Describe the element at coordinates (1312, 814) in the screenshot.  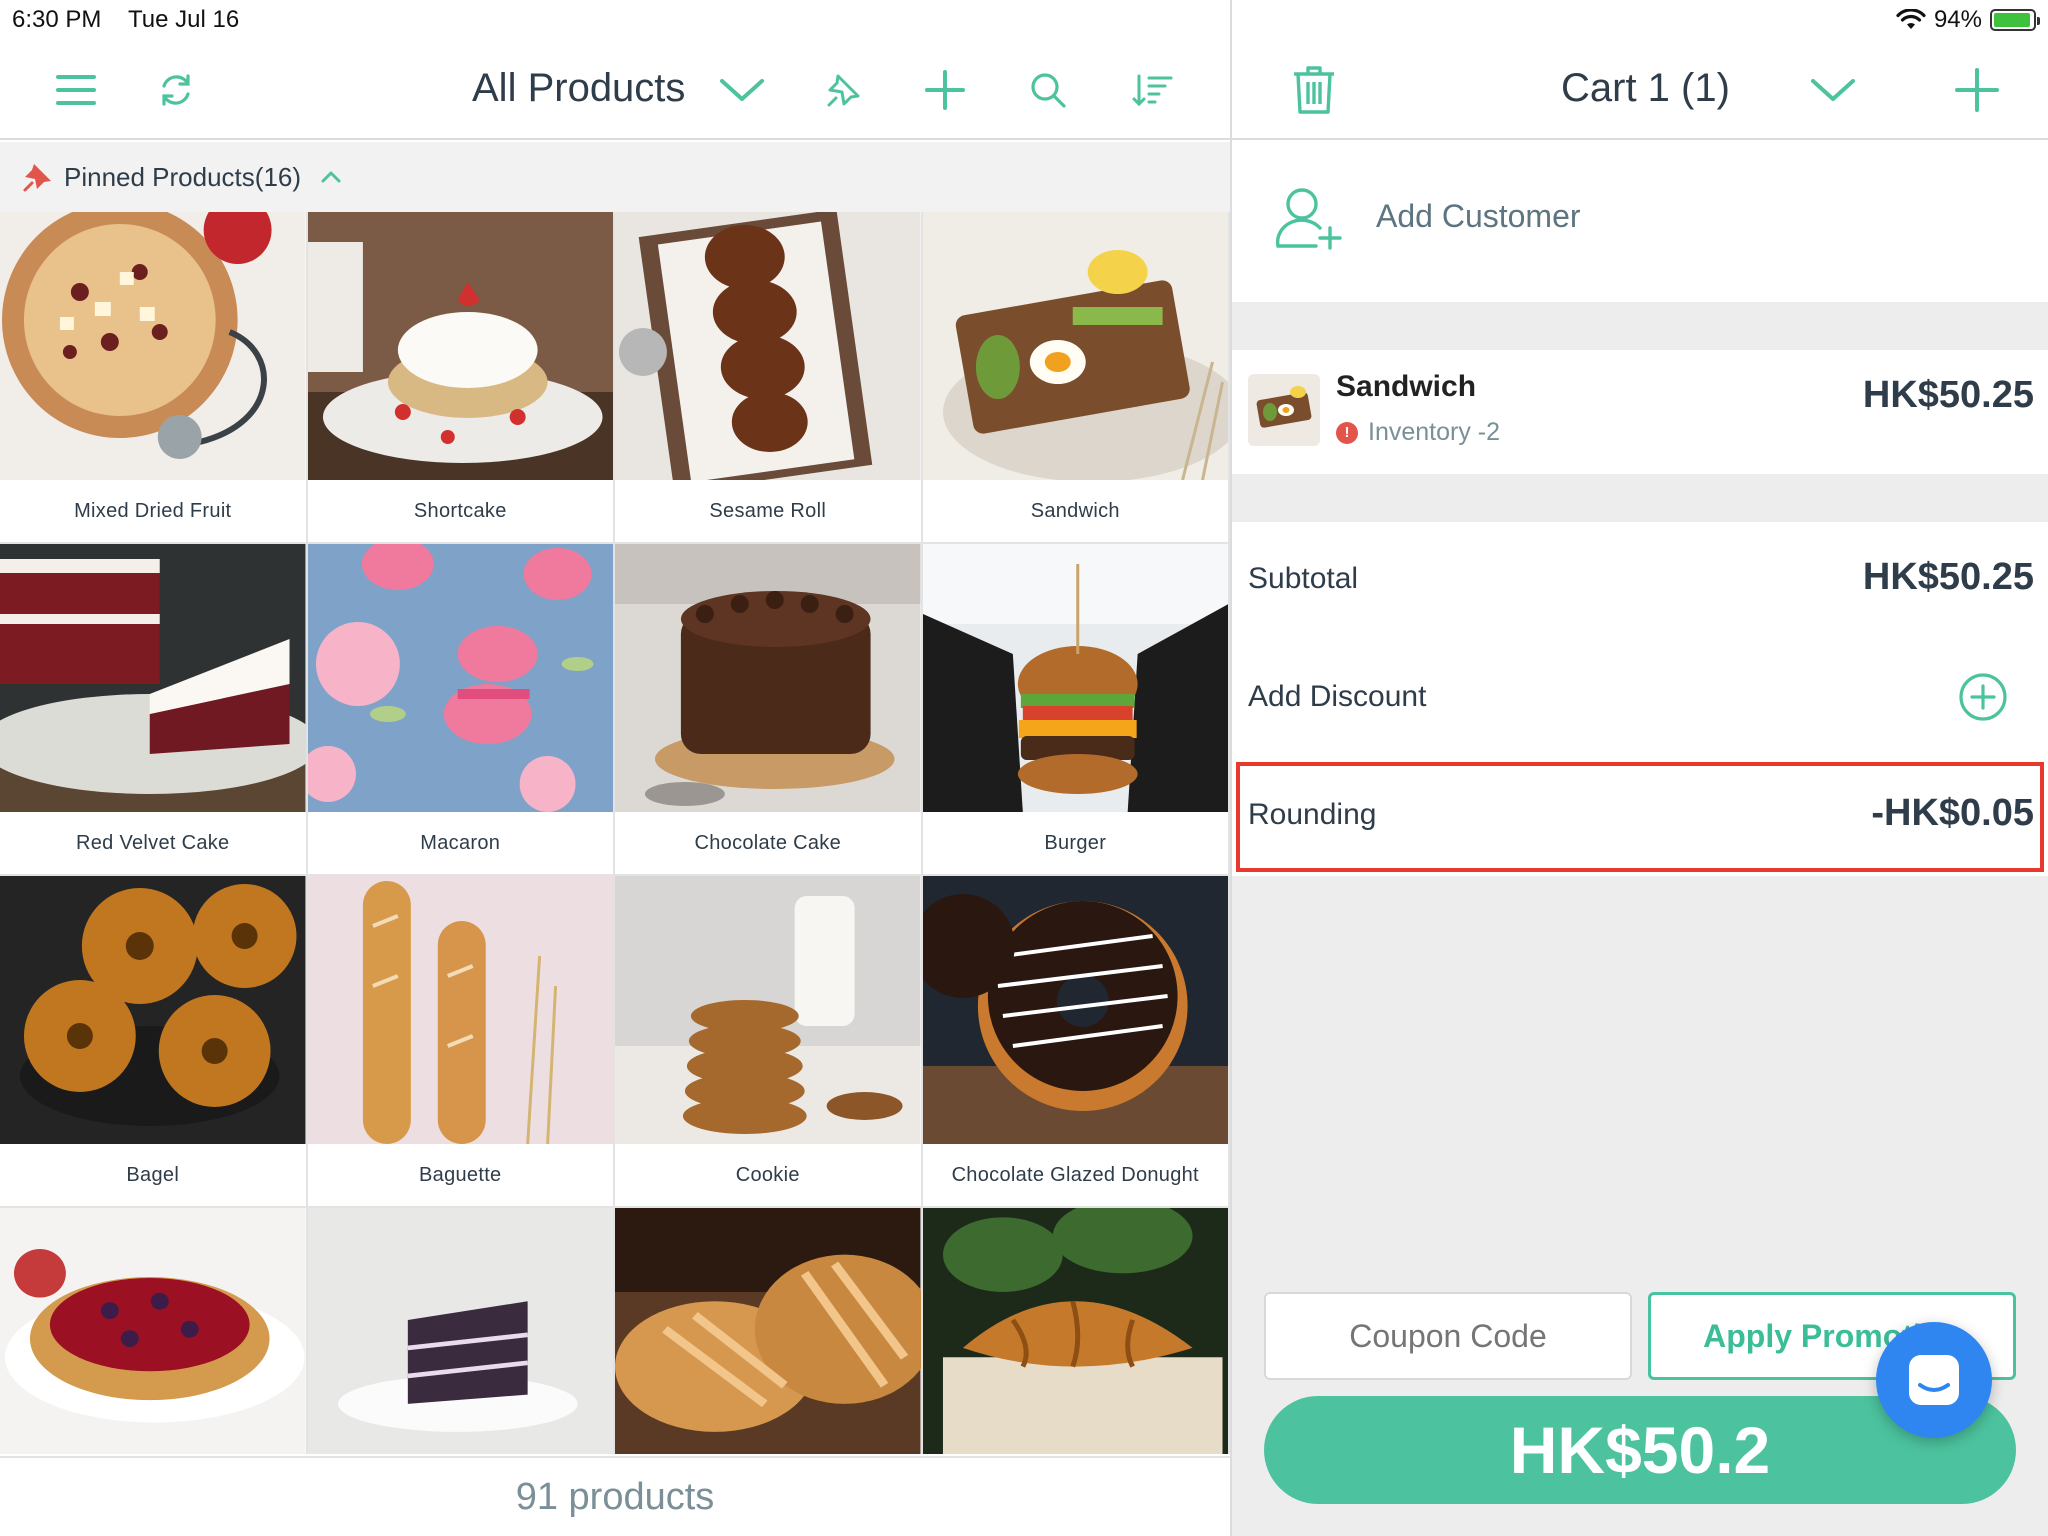
I see `rounding-label: Rounding` at that location.